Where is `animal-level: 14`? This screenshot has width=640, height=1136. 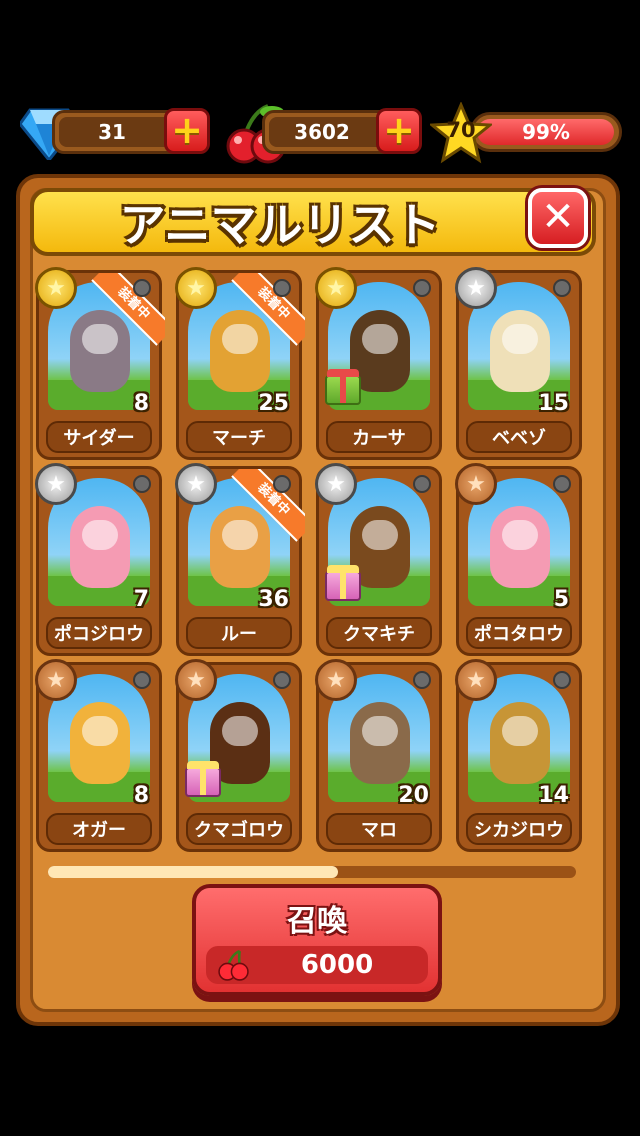
animal-level: 14 is located at coordinates (553, 795).